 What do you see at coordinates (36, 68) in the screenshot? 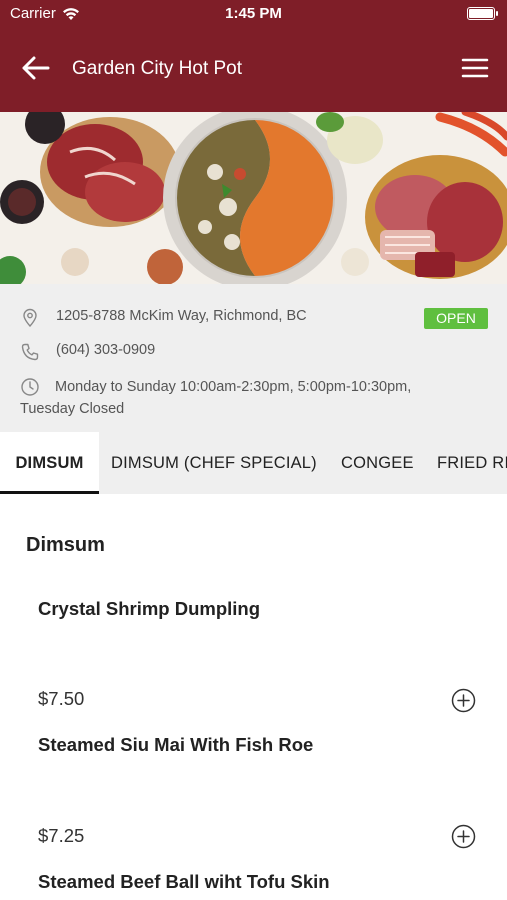
I see `arrow-left-icon` at bounding box center [36, 68].